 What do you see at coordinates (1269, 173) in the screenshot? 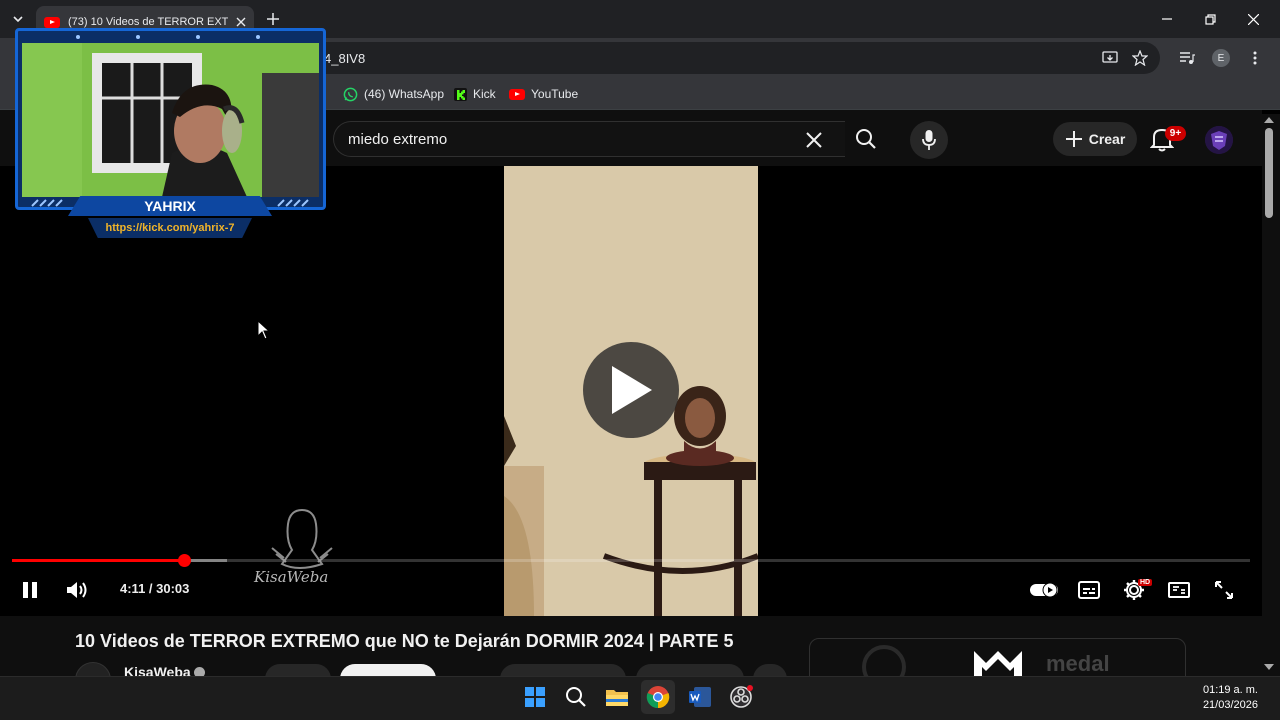
I see `scrollbar-thumb` at bounding box center [1269, 173].